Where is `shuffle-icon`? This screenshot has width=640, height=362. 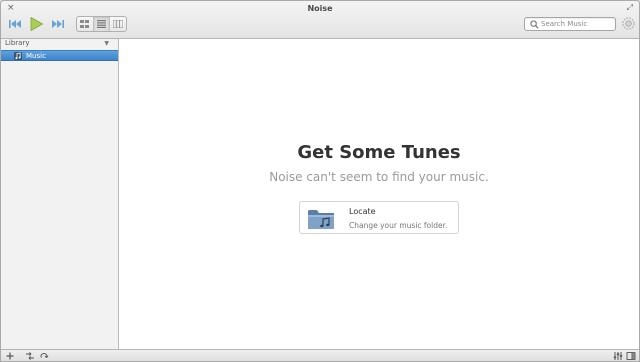 shuffle-icon is located at coordinates (30, 356).